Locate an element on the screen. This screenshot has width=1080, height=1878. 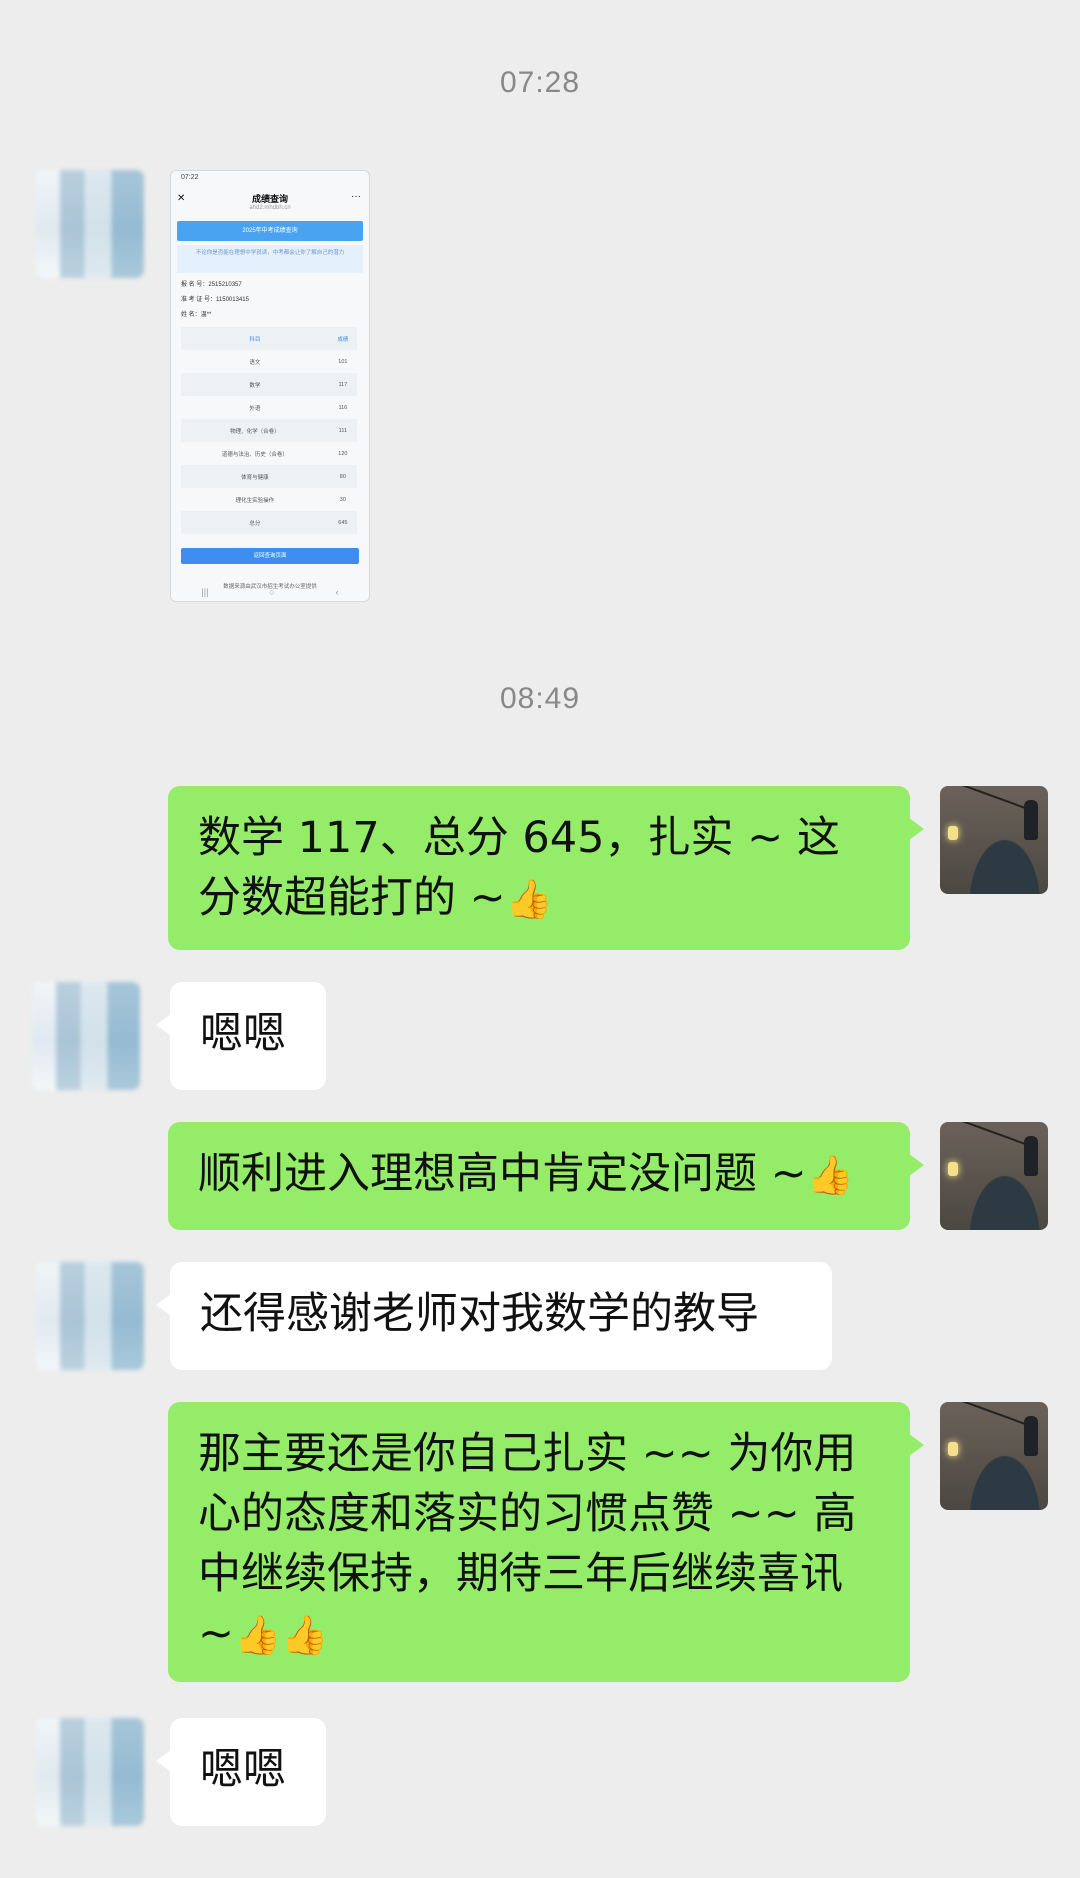
message-text: 顺利进入理想高中肯定没问题 ~ is located at coordinates (502, 1174).